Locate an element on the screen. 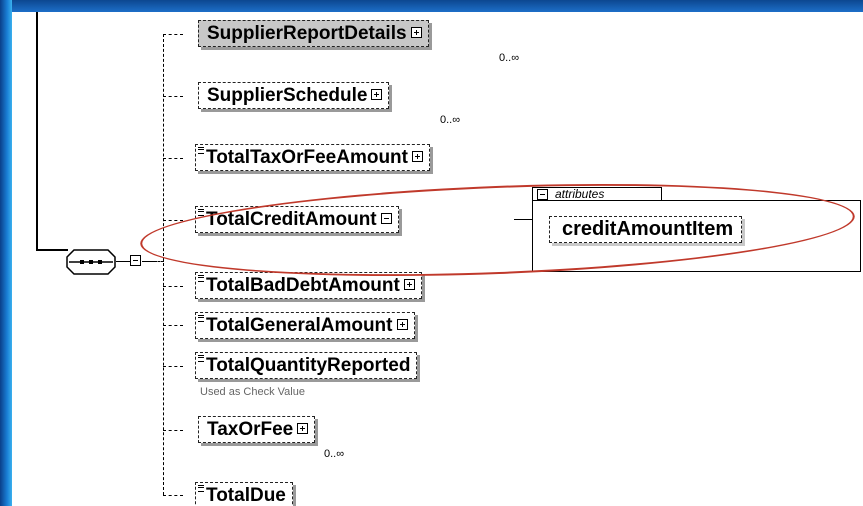 This screenshot has height=506, width=863. element-label: SupplierSchedule is located at coordinates (287, 95).